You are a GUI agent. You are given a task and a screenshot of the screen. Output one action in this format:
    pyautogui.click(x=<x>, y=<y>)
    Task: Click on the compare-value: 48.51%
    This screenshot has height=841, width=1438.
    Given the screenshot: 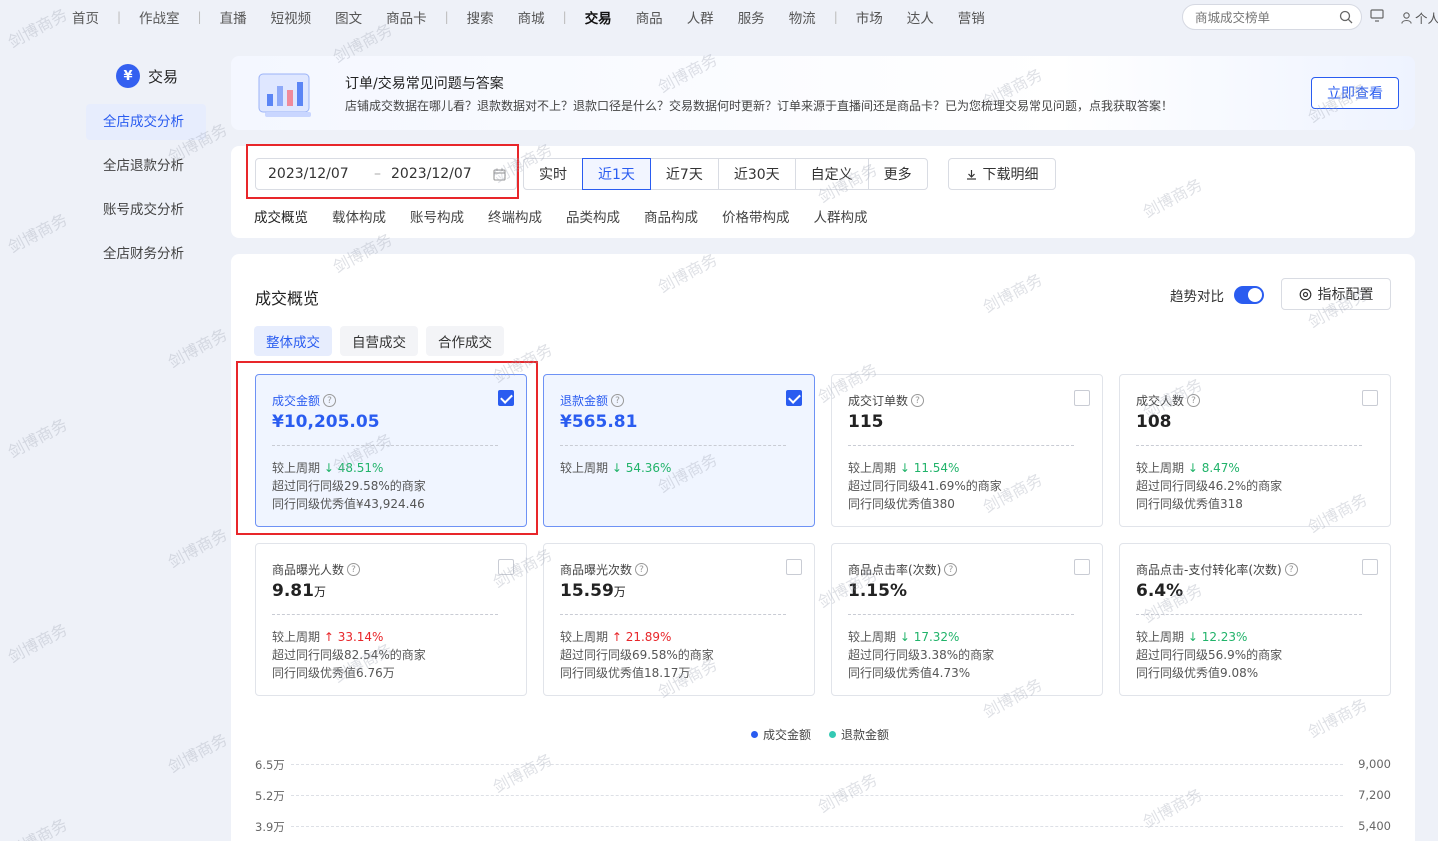 What is the action you would take?
    pyautogui.click(x=360, y=468)
    